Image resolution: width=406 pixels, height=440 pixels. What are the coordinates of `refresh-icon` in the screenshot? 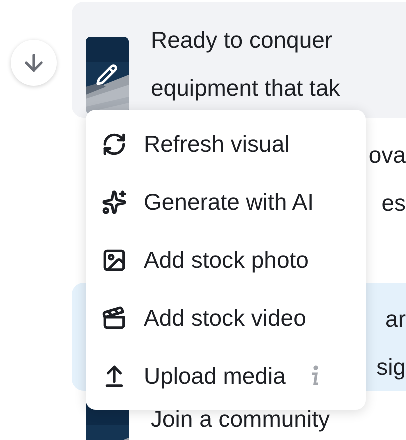 It's located at (114, 144).